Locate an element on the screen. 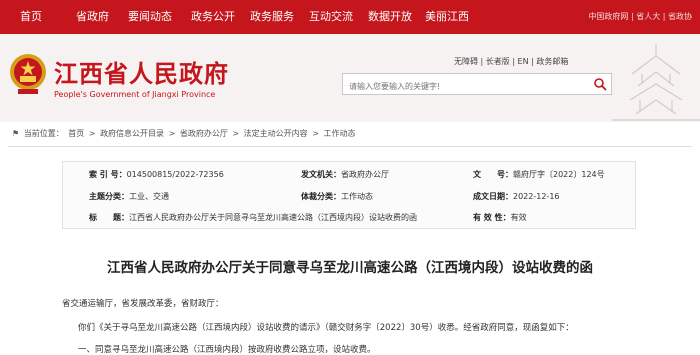  document-addressee: 省交通运输厅，省发展改革委，省财政厅： is located at coordinates (143, 304).